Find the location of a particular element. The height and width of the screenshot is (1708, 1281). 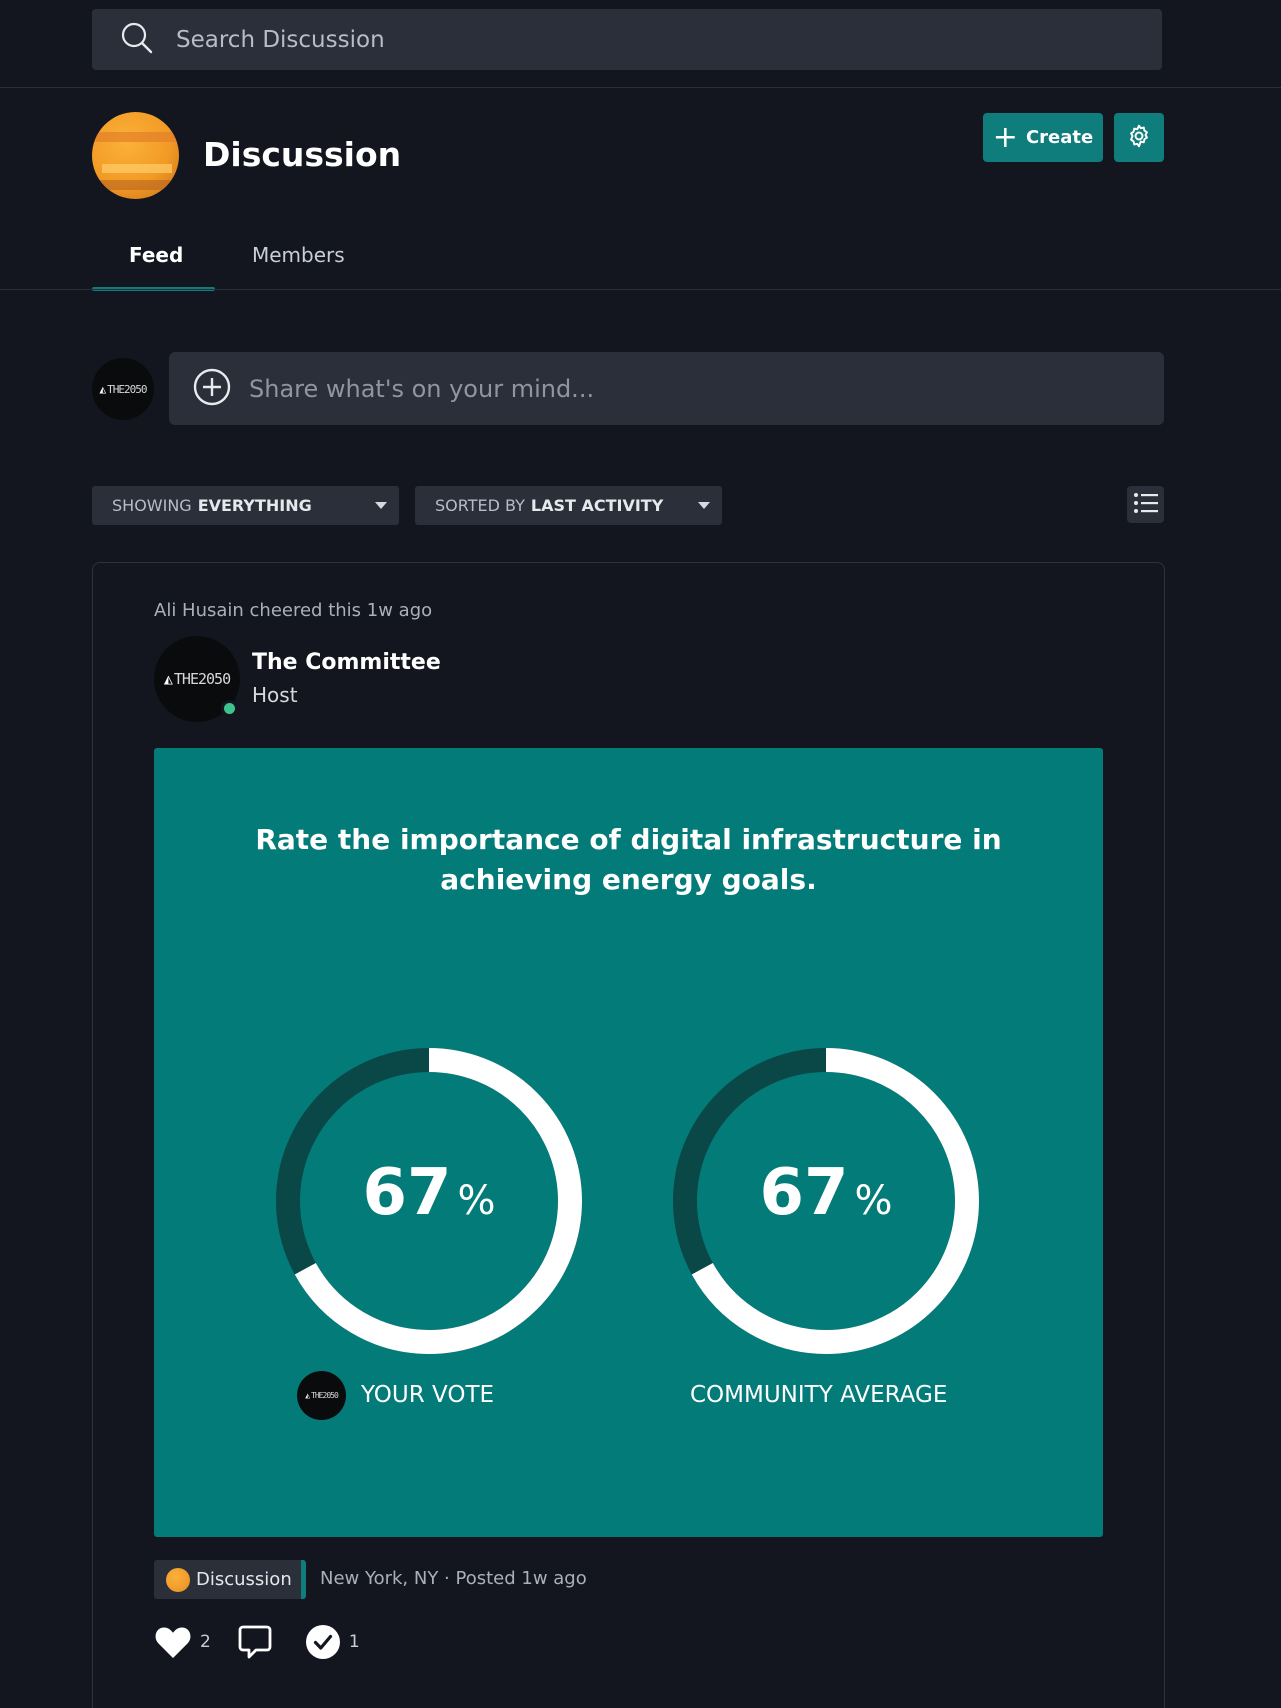

sort-dropdown: SORTED BY LAST ACTIVITY is located at coordinates (568, 505).